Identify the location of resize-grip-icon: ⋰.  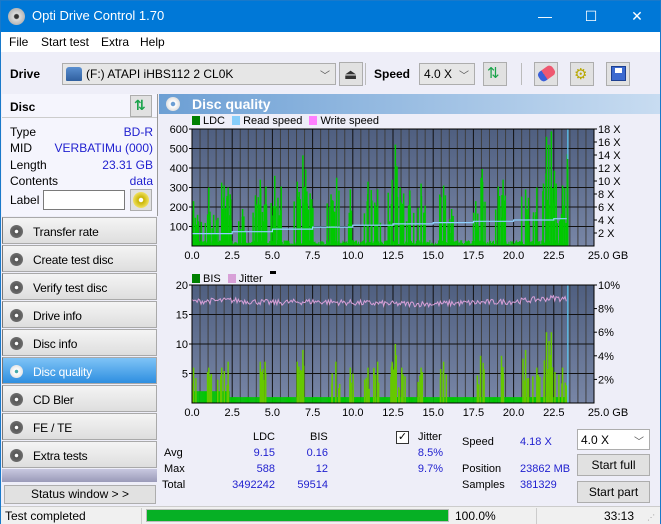
(651, 517).